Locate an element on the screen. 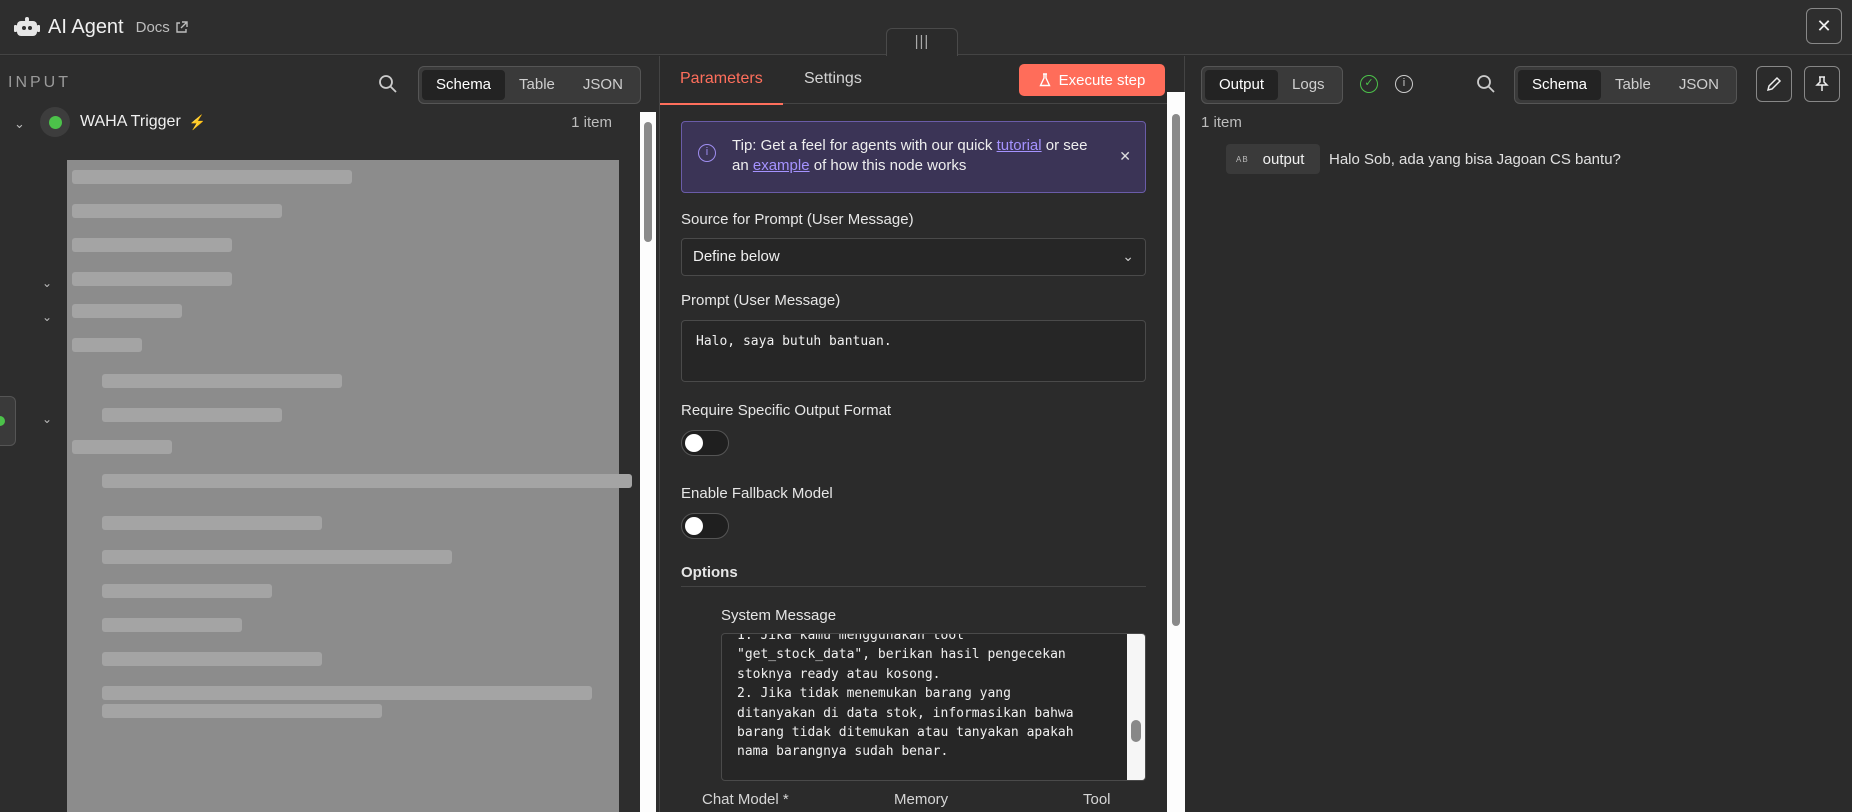  tab-settings: Settings is located at coordinates (833, 79).